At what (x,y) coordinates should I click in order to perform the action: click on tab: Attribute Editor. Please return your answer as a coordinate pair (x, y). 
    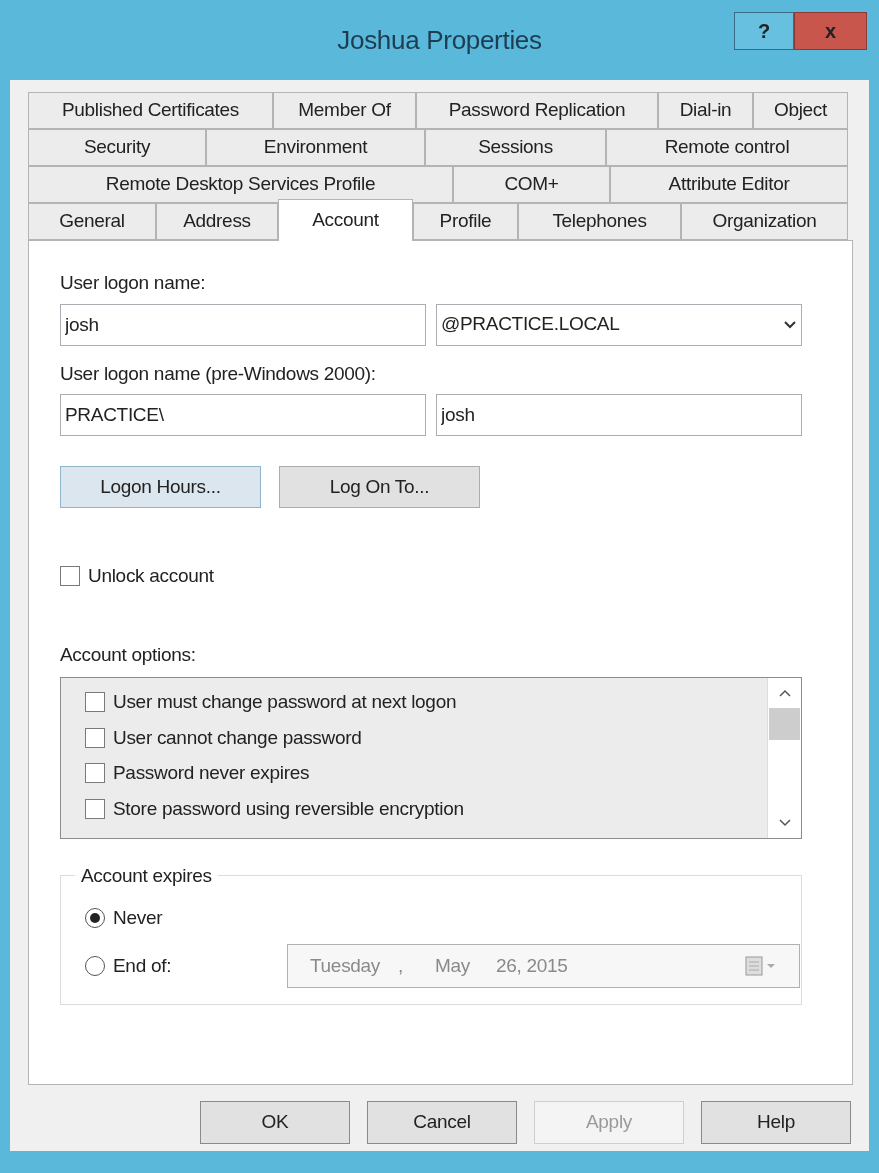
    Looking at the image, I should click on (729, 184).